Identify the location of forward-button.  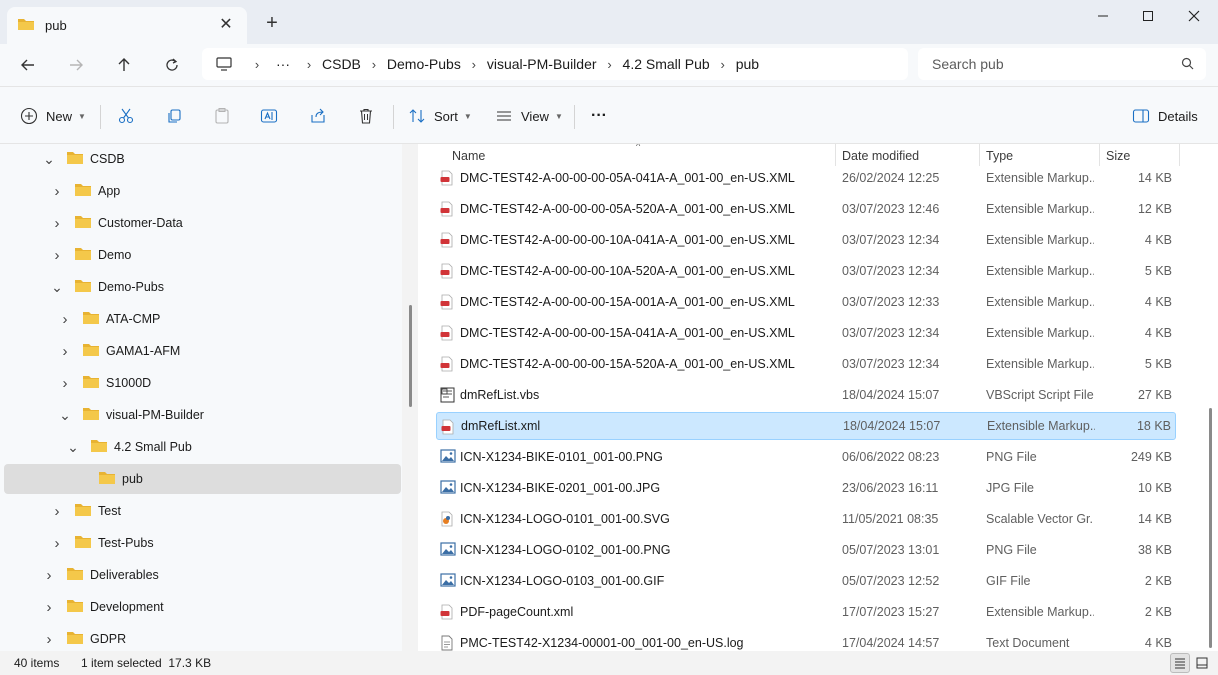
(76, 65).